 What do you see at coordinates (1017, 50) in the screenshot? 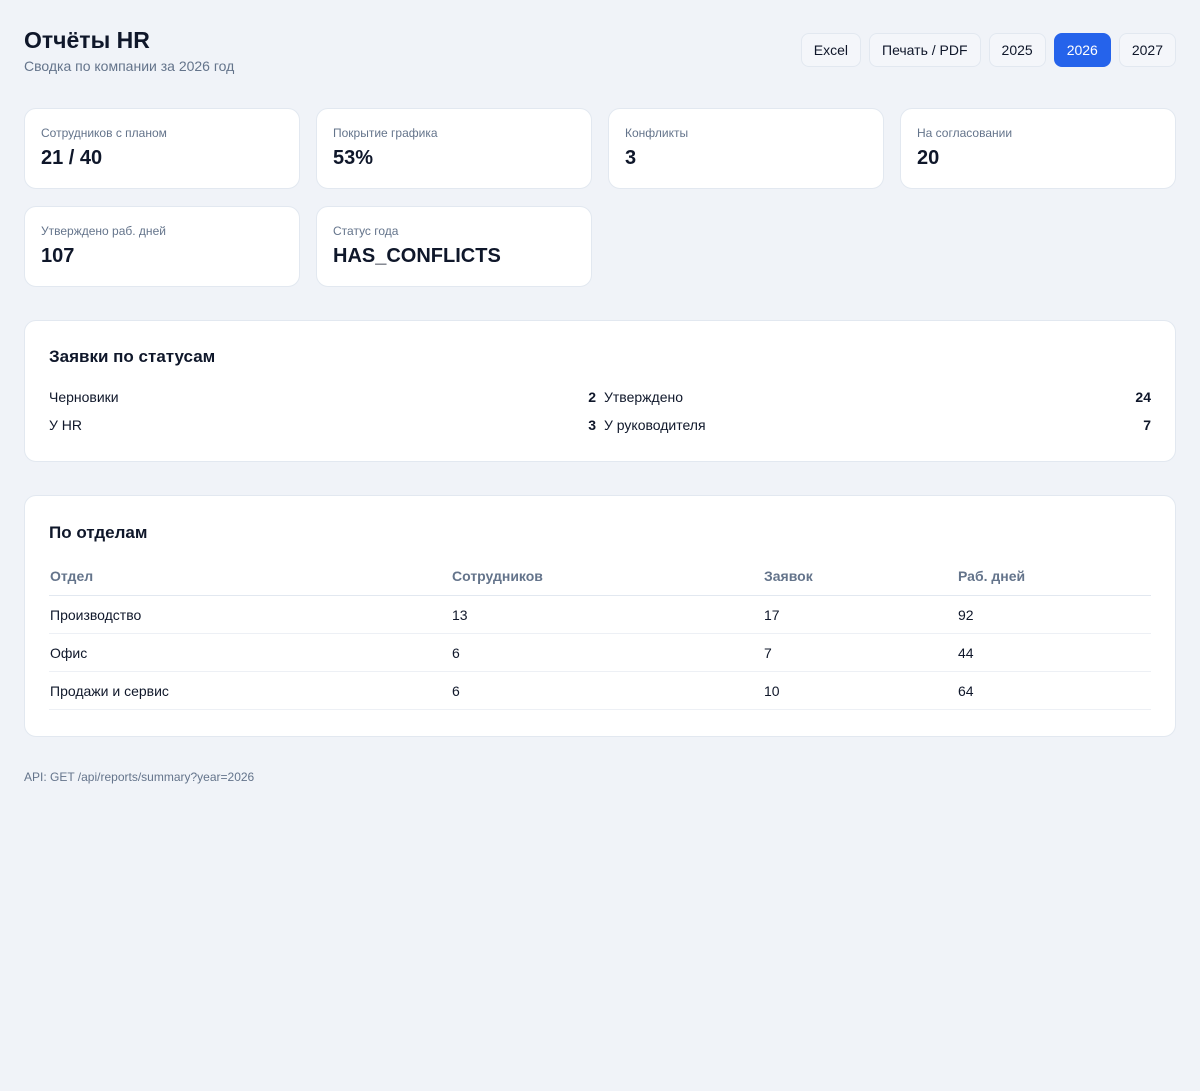
I see `year-button-2025: 2025` at bounding box center [1017, 50].